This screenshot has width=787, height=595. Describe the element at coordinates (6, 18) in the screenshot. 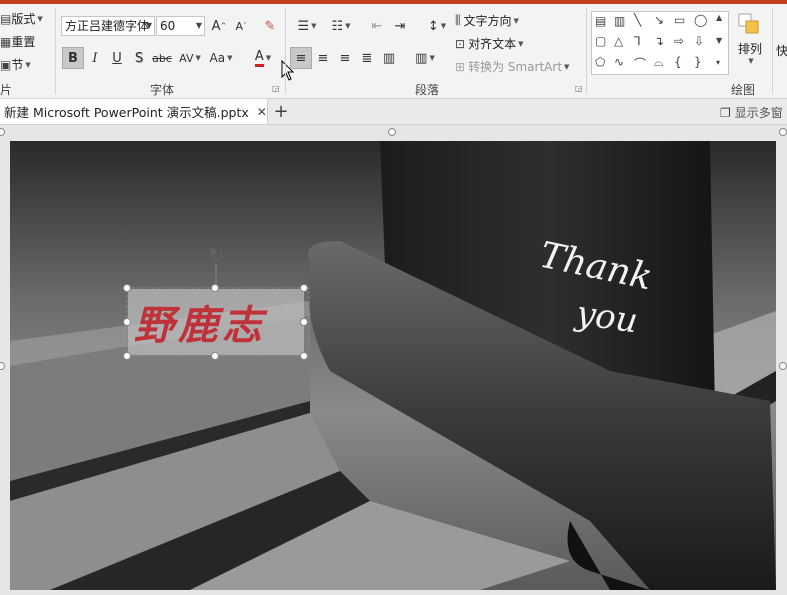

I see `layout-icon: ▤` at that location.